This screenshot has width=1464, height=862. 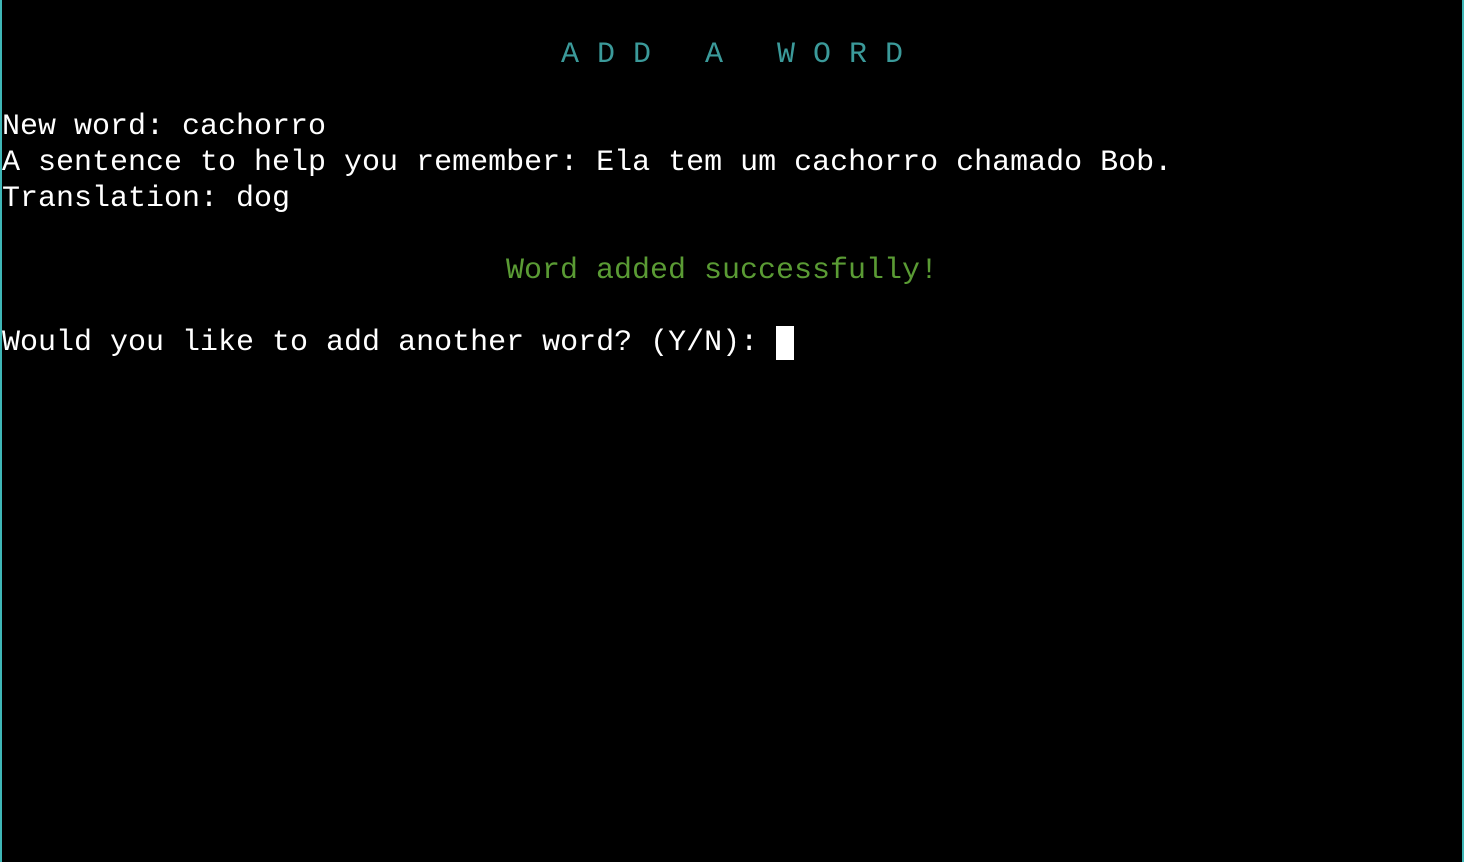 I want to click on text-cursor, so click(x=785, y=343).